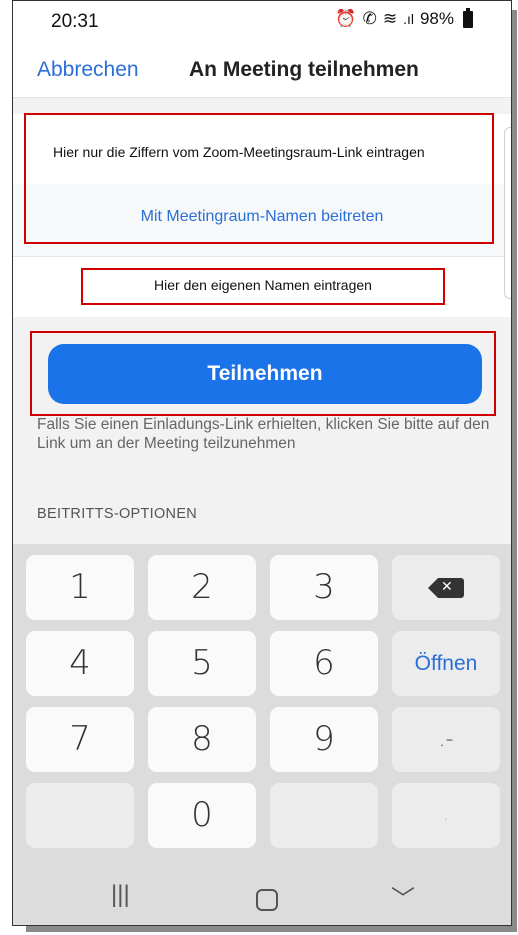  I want to click on empty-key, so click(80, 815).